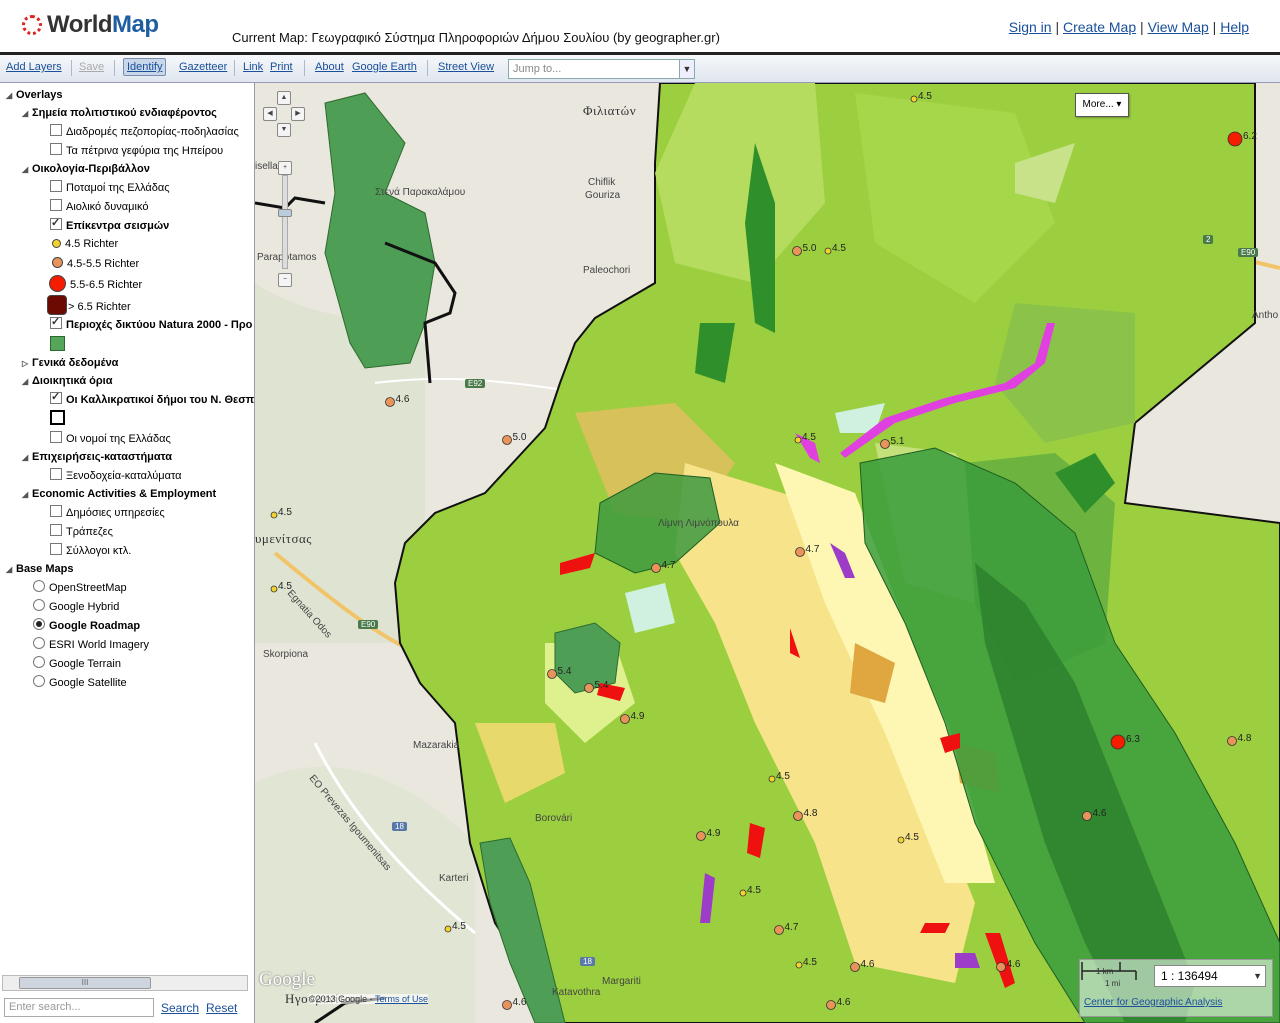 The height and width of the screenshot is (1023, 1280). I want to click on reset-button: Reset, so click(221, 1008).